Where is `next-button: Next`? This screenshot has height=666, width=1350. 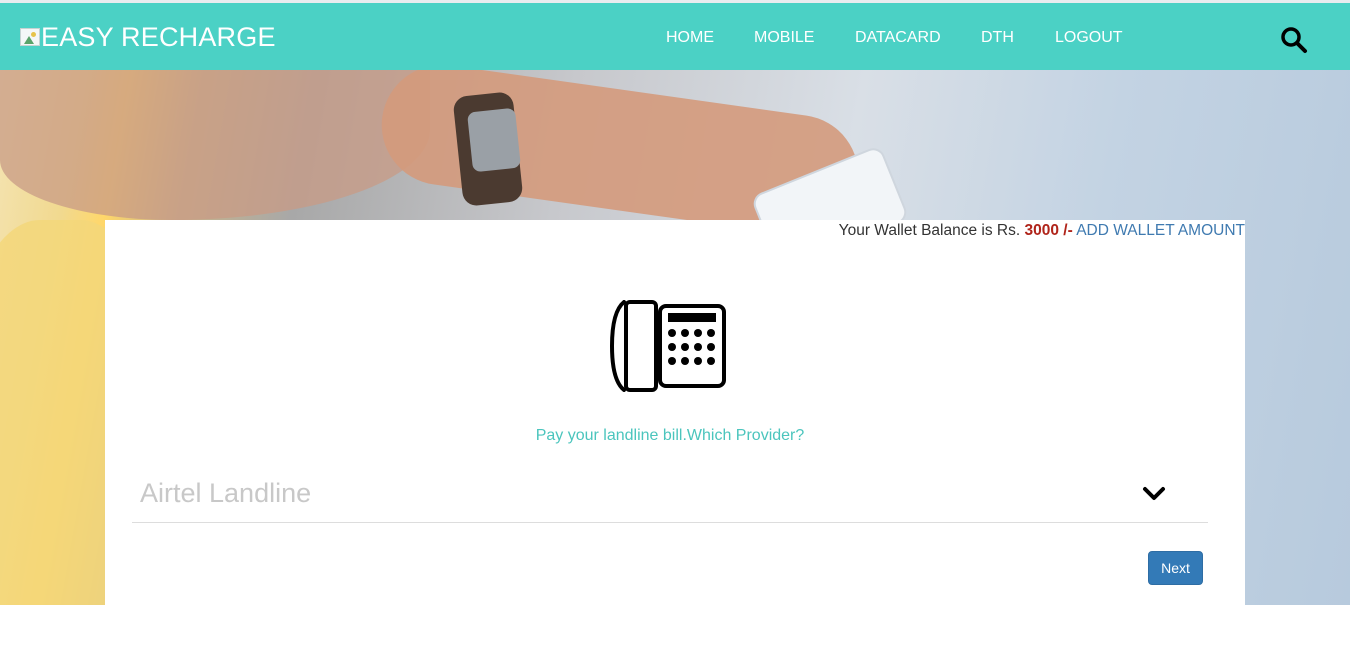
next-button: Next is located at coordinates (1175, 568).